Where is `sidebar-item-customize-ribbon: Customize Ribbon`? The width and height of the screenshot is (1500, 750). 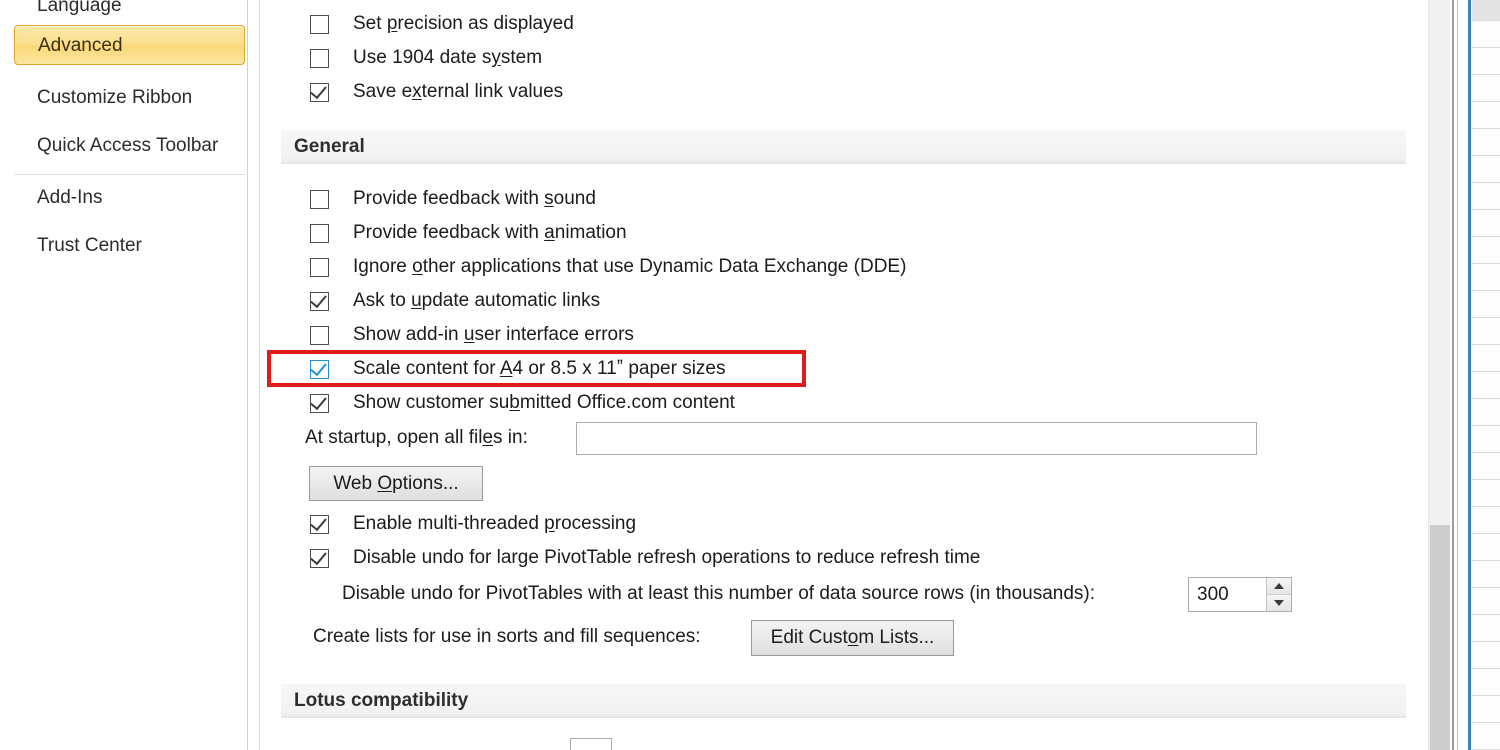 sidebar-item-customize-ribbon: Customize Ribbon is located at coordinates (103, 98).